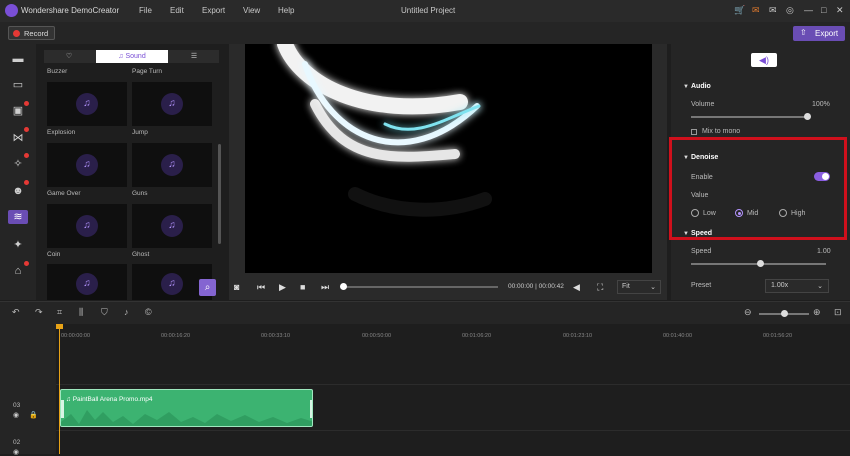 The image size is (850, 456). What do you see at coordinates (817, 312) in the screenshot?
I see `zoom-in-icon: ⊕` at bounding box center [817, 312].